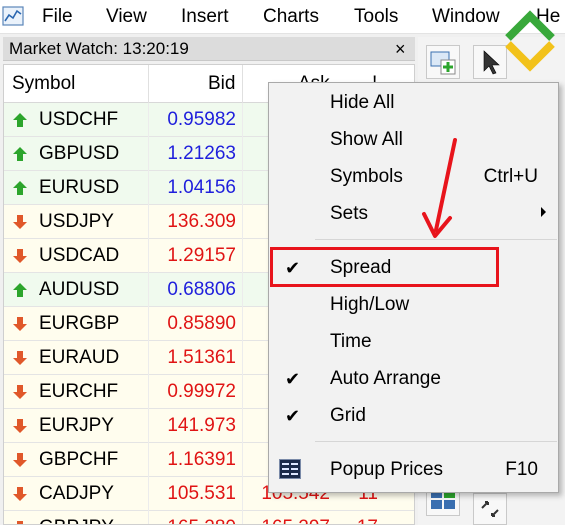 Image resolution: width=565 pixels, height=525 pixels. Describe the element at coordinates (351, 341) in the screenshot. I see `menu-item-label: Time` at that location.